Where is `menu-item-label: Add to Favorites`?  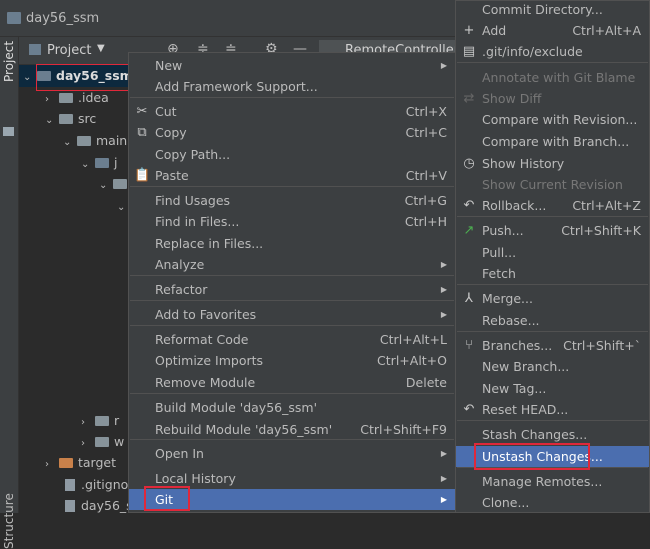 menu-item-label: Add to Favorites is located at coordinates (206, 314).